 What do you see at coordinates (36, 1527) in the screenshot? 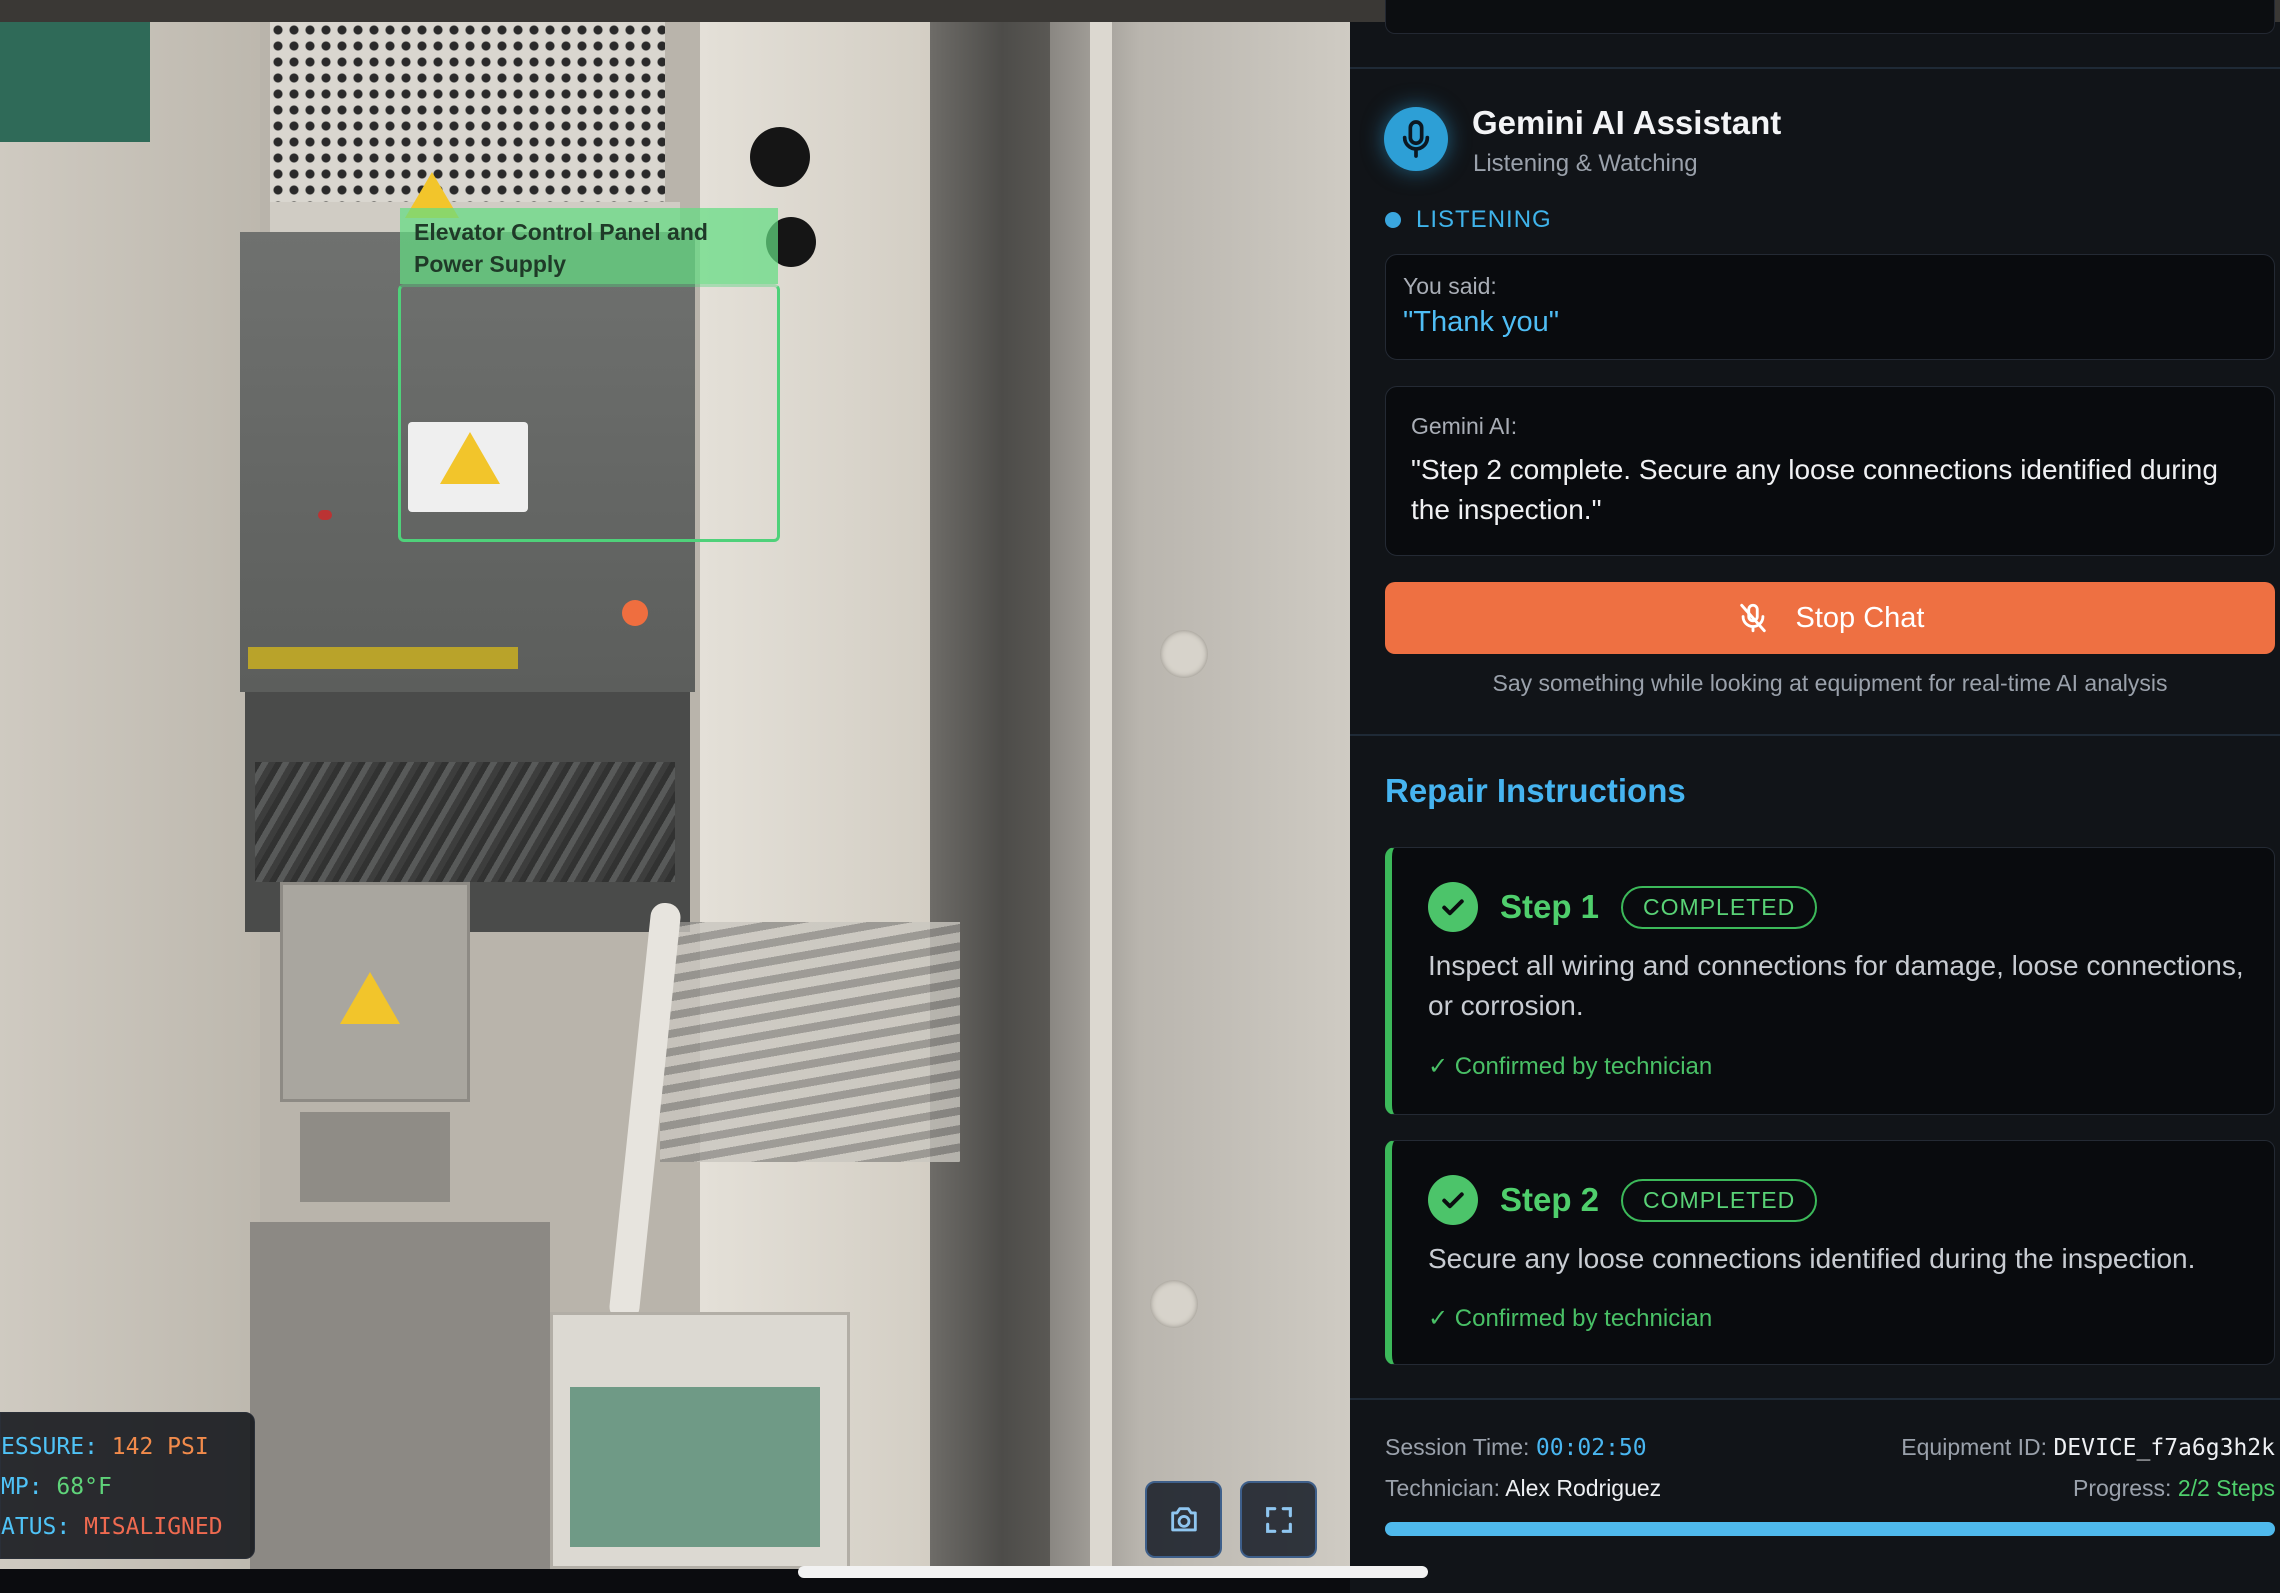
I see `status-label: ATUS:` at bounding box center [36, 1527].